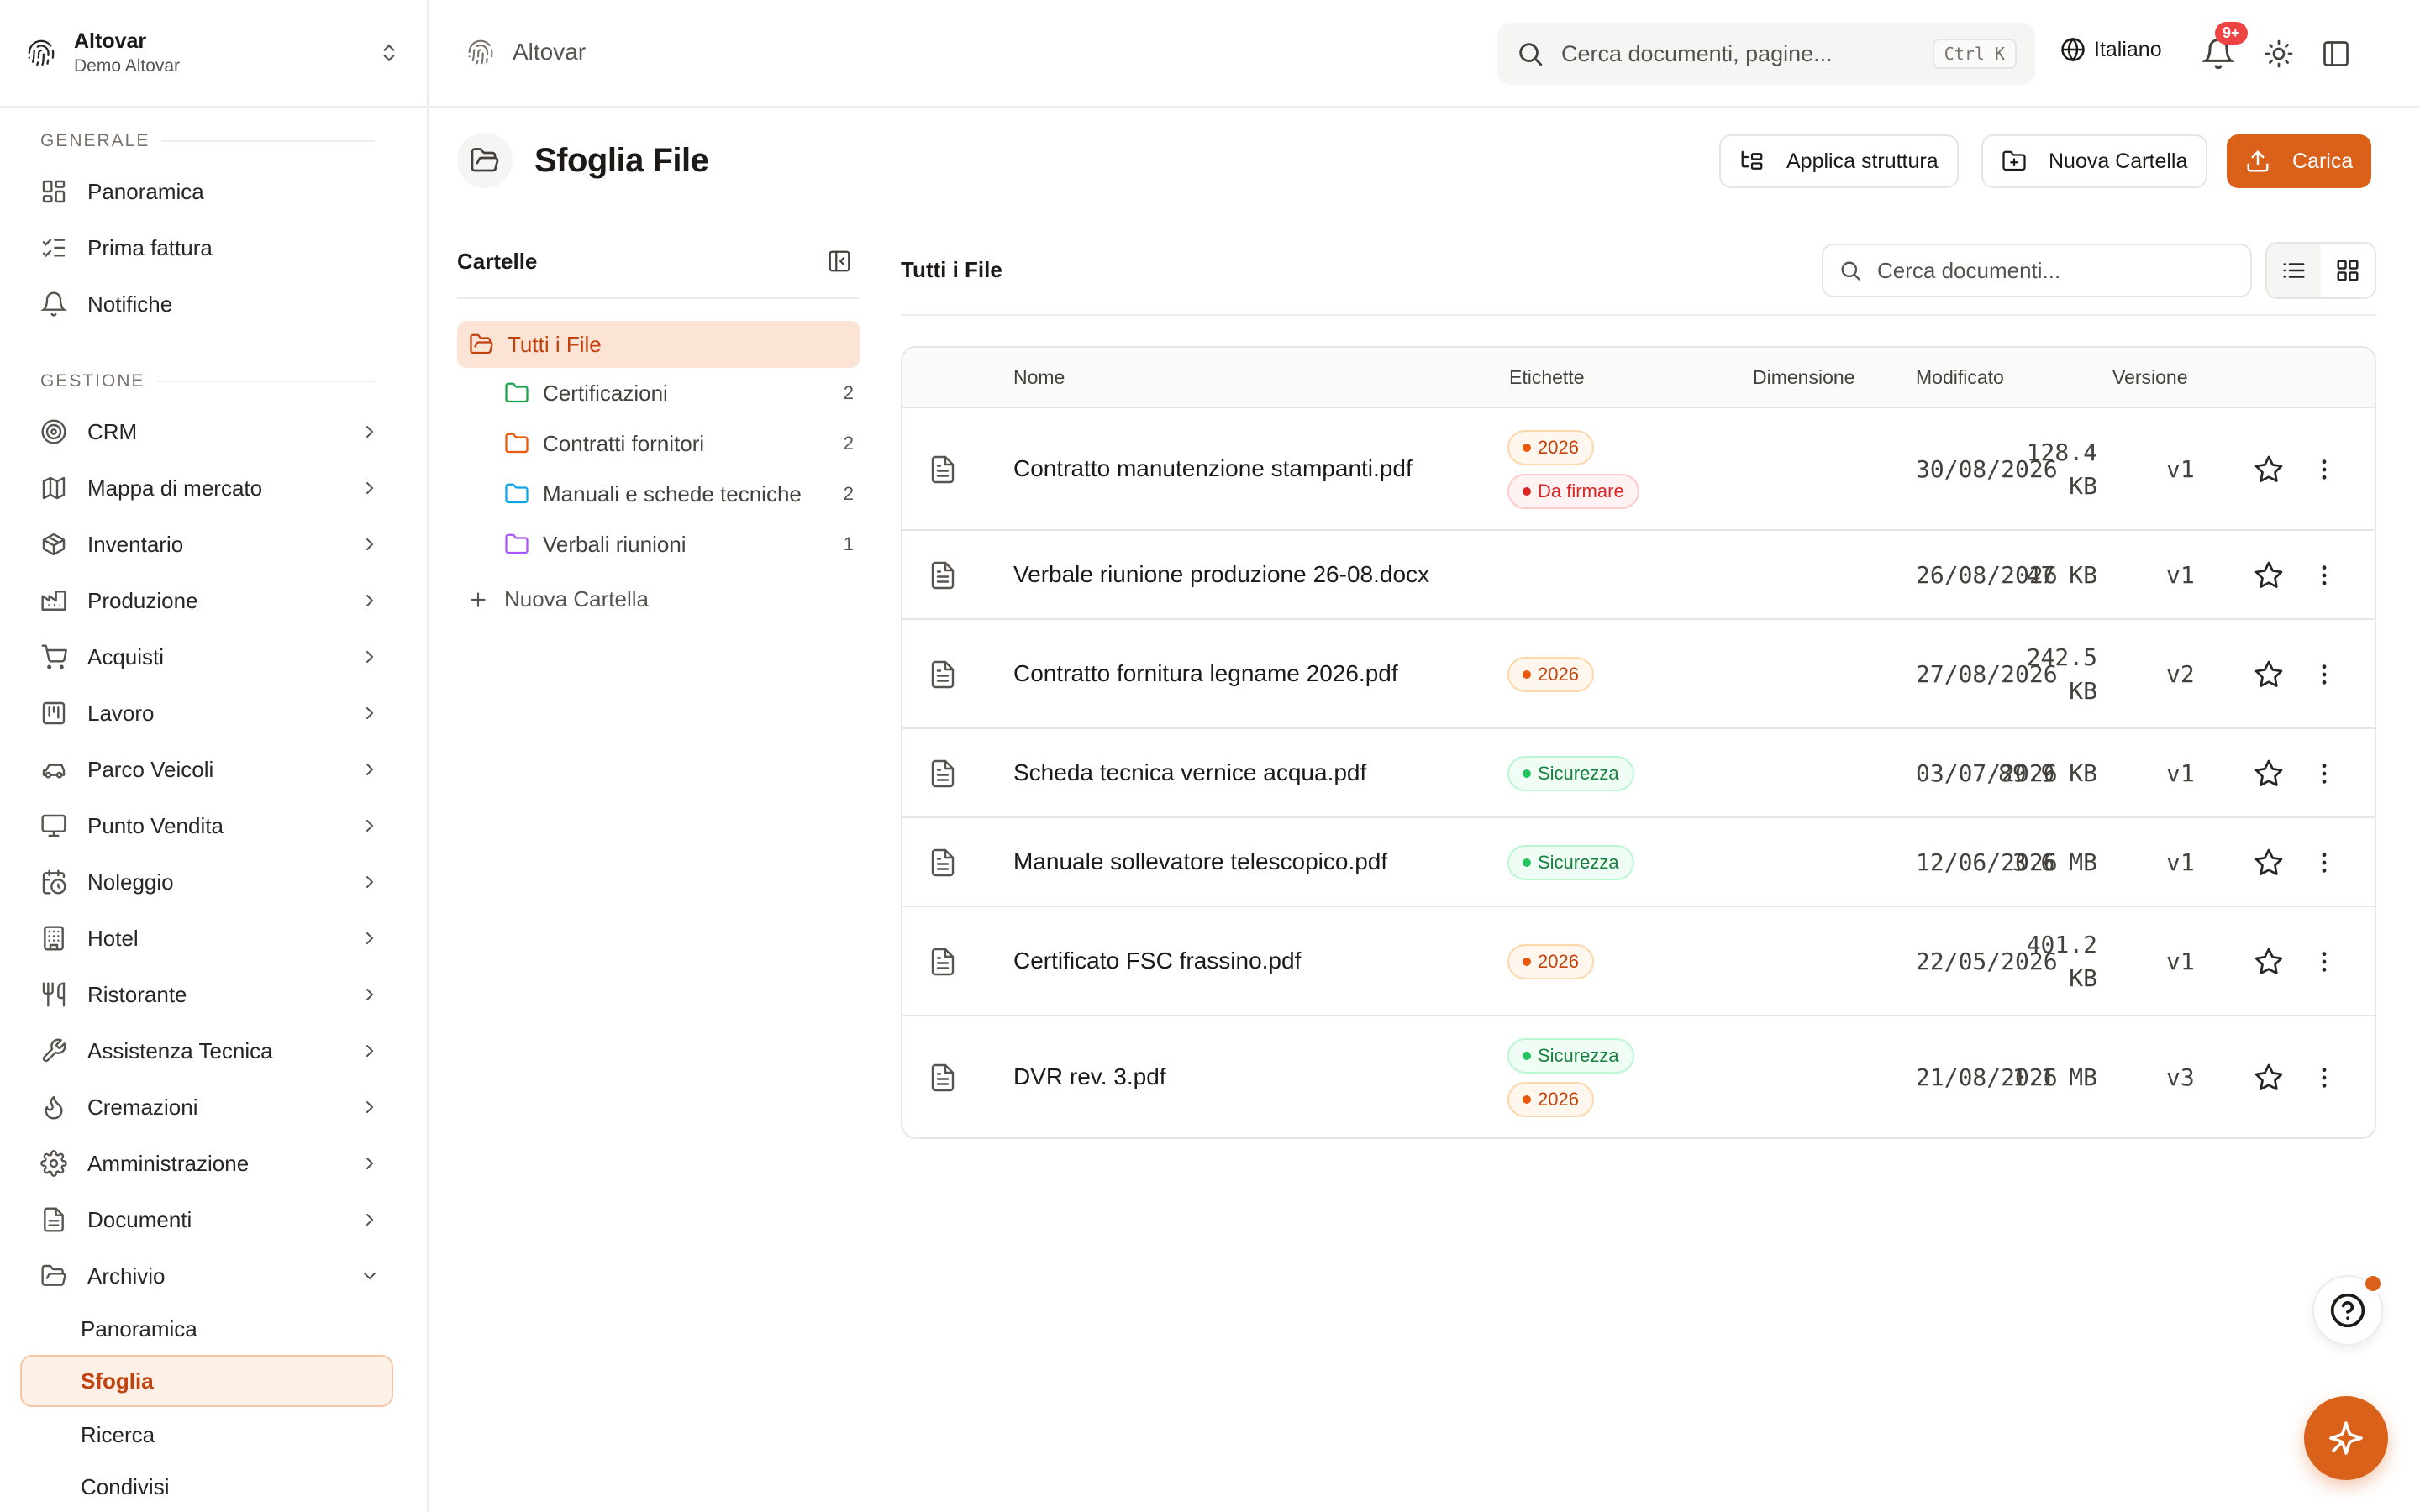  What do you see at coordinates (1221, 574) in the screenshot?
I see `file-name: Verbale riunione produzione 26-08.docx` at bounding box center [1221, 574].